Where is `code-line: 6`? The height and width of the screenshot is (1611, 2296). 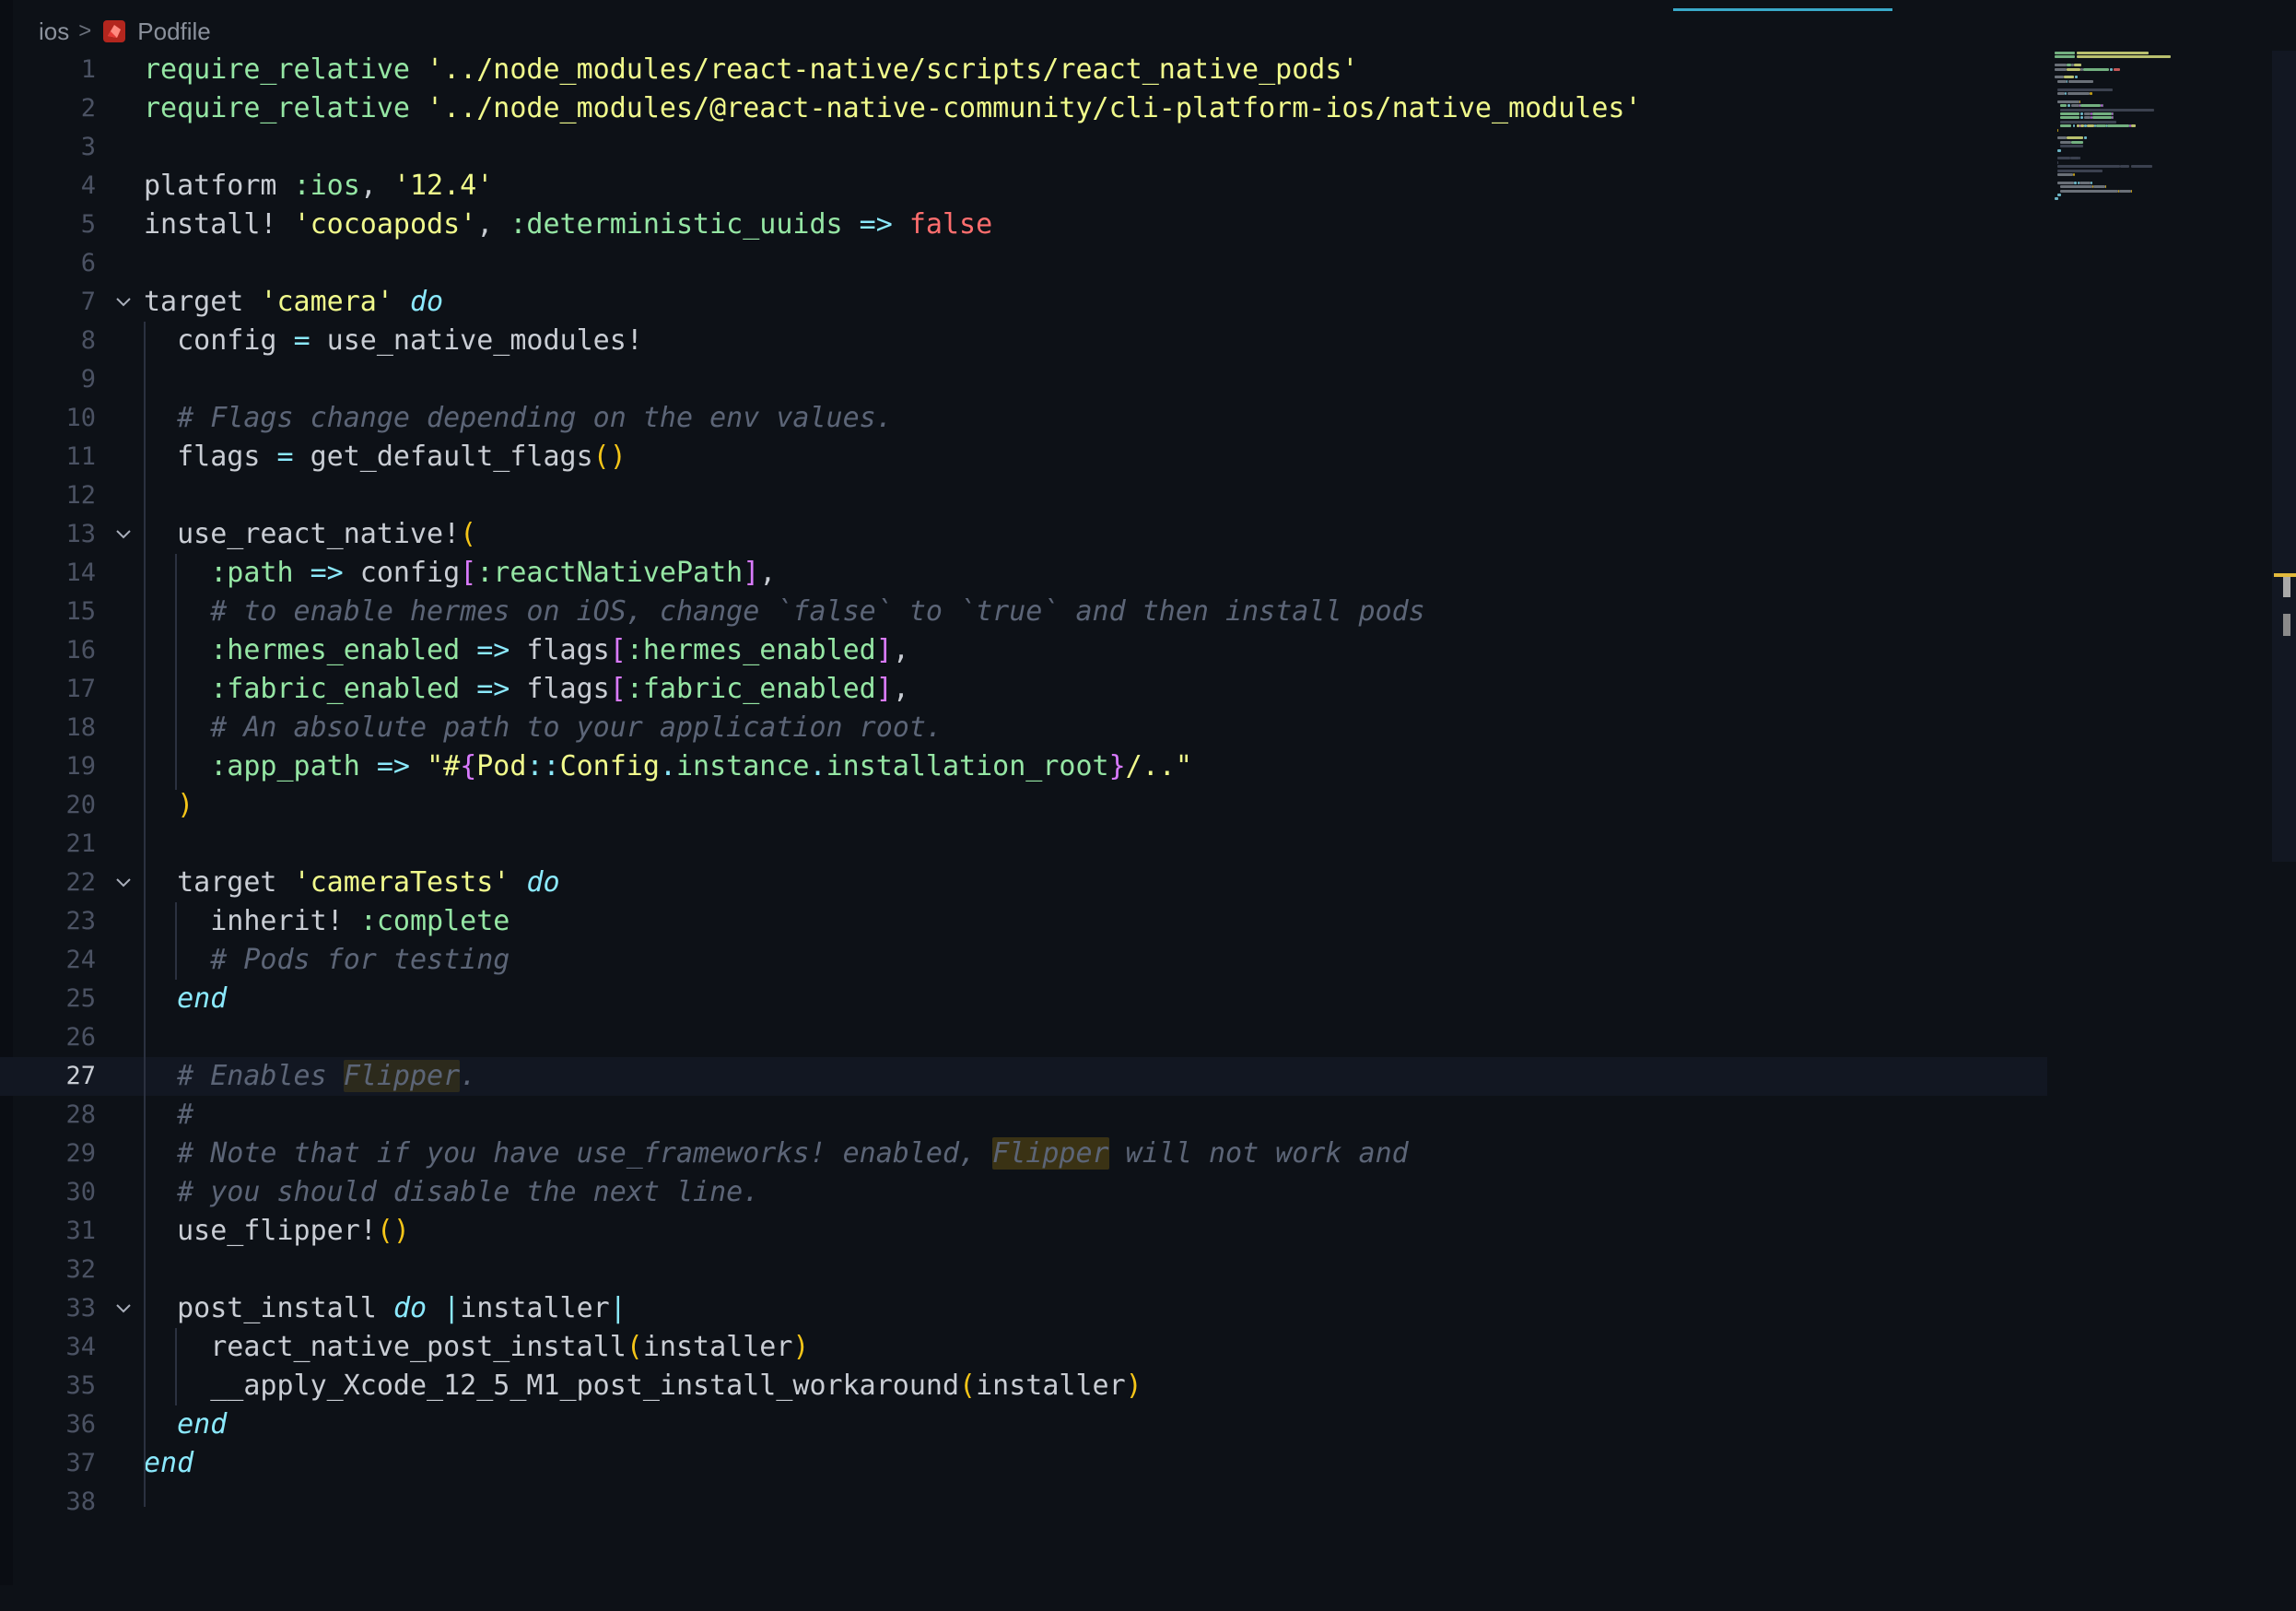
code-line: 6 is located at coordinates (1024, 263).